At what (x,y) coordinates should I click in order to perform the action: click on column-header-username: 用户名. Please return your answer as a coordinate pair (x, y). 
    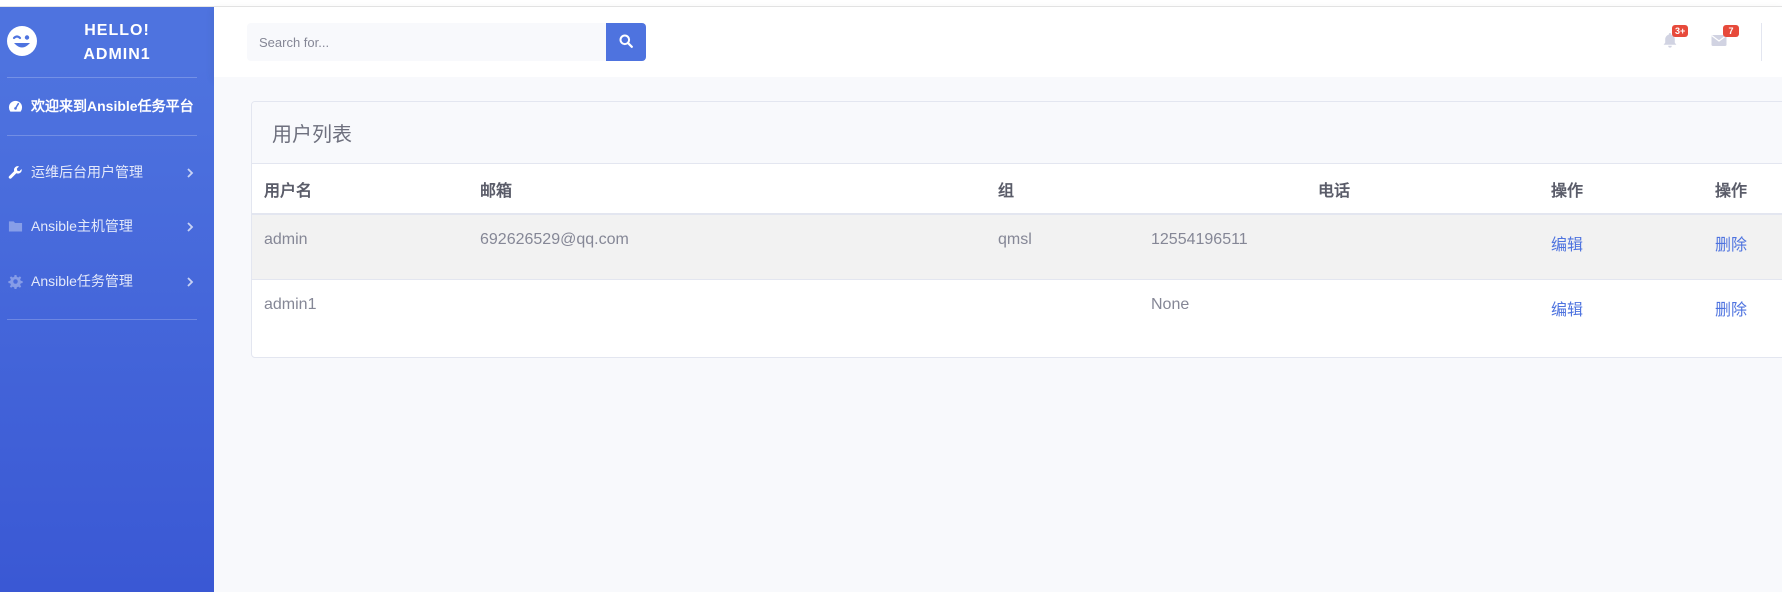
    Looking at the image, I should click on (288, 191).